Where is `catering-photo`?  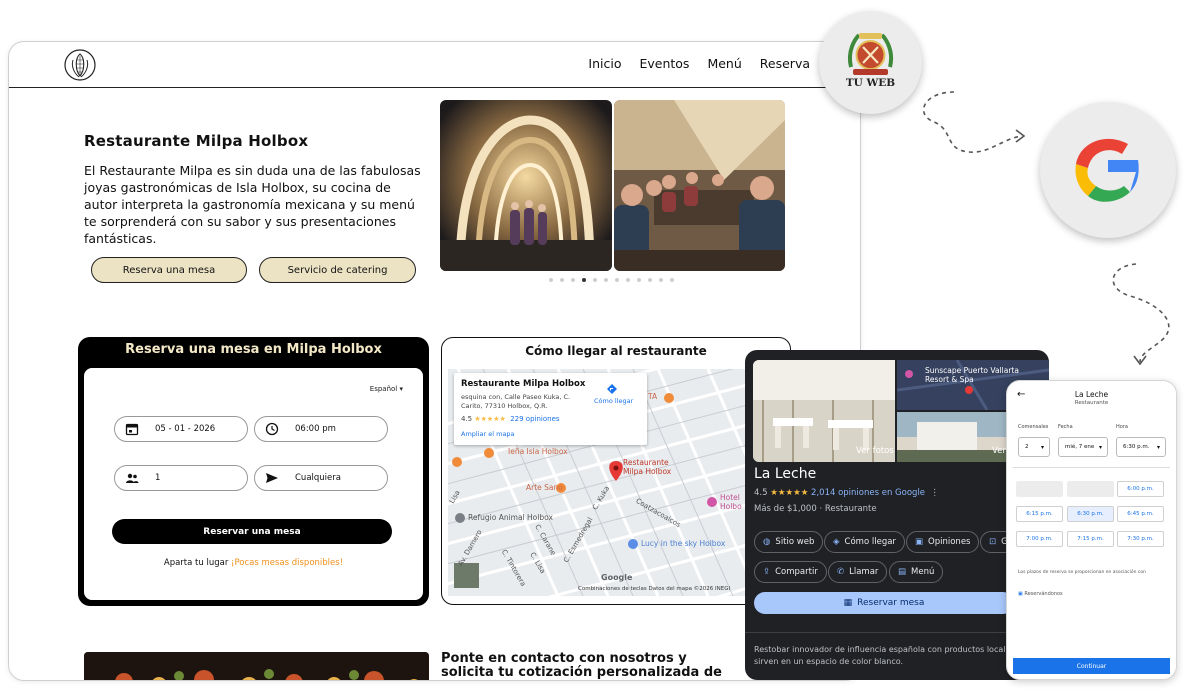
catering-photo is located at coordinates (256, 666).